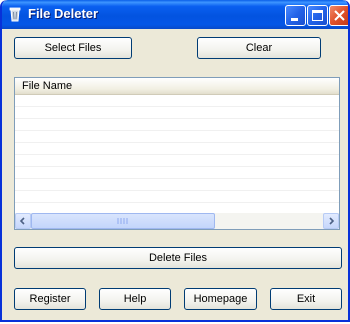  Describe the element at coordinates (294, 19) in the screenshot. I see `minimize-icon` at that location.